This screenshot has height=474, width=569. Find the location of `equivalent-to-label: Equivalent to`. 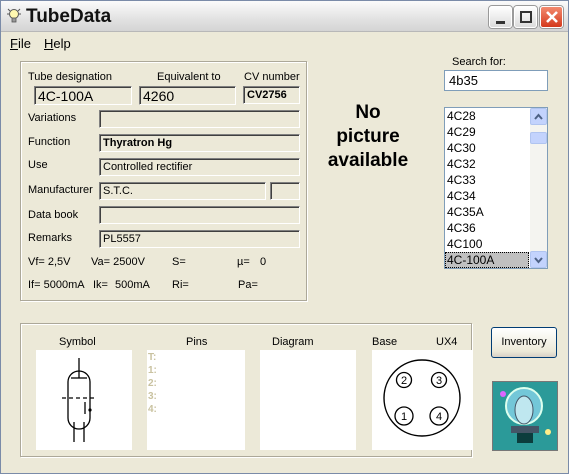

equivalent-to-label: Equivalent to is located at coordinates (189, 77).